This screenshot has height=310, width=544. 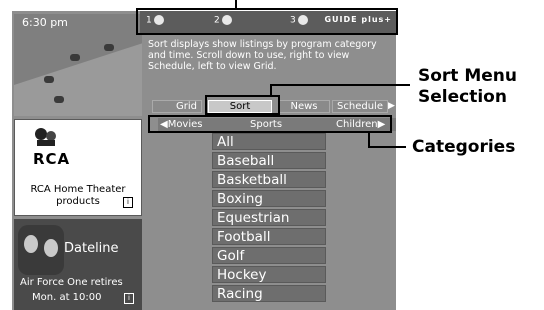 I want to click on ad-text-line1: RCA Home Theater, so click(x=78, y=189).